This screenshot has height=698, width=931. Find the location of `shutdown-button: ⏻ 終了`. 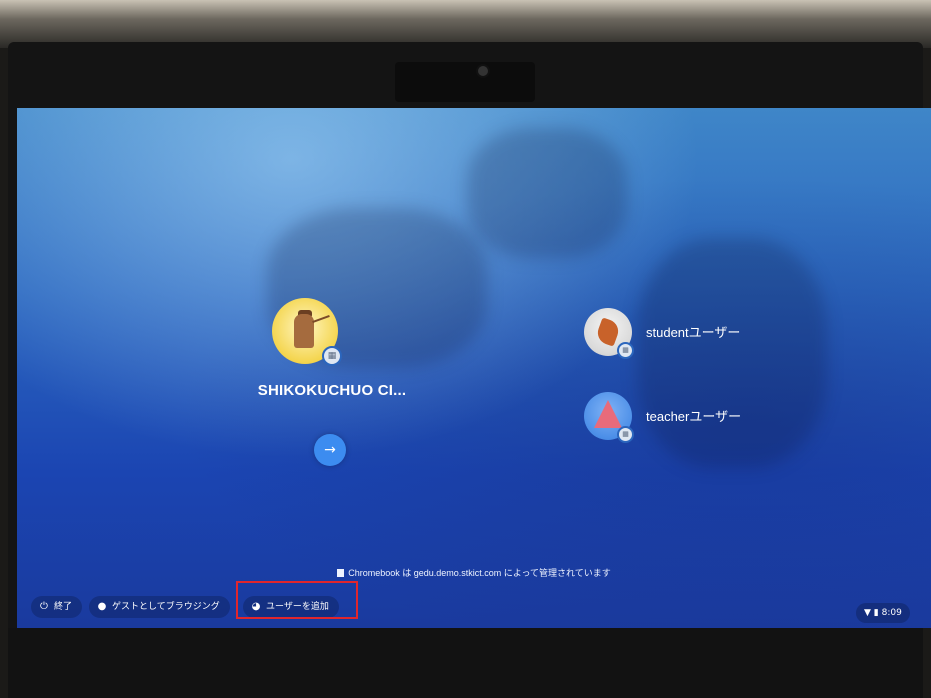

shutdown-button: ⏻ 終了 is located at coordinates (57, 607).